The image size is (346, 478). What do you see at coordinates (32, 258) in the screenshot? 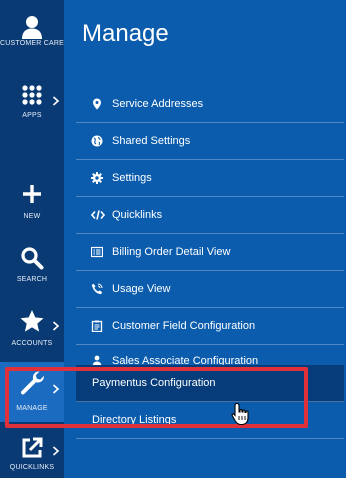
I see `search-icon` at bounding box center [32, 258].